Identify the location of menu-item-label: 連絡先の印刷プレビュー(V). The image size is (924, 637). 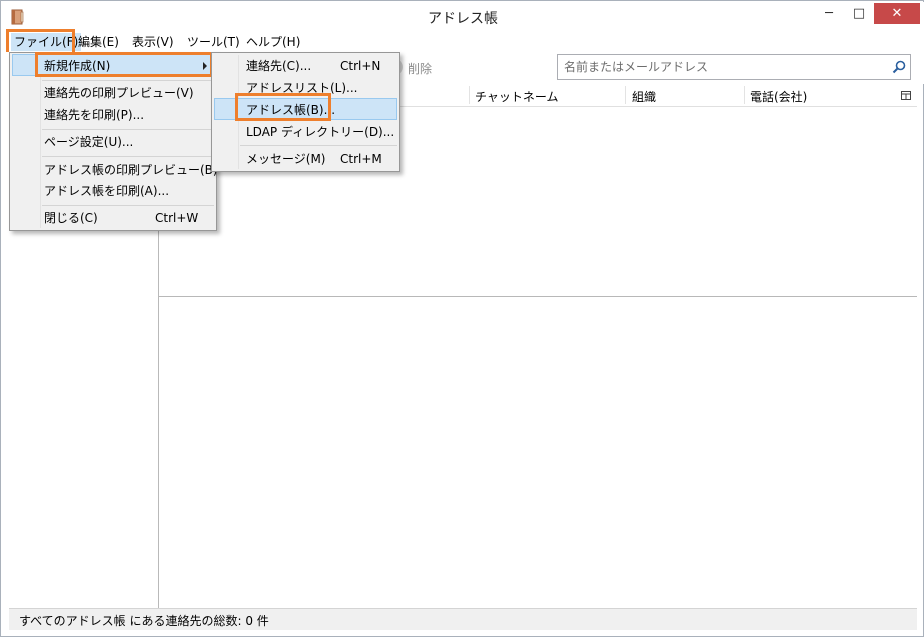
(119, 93).